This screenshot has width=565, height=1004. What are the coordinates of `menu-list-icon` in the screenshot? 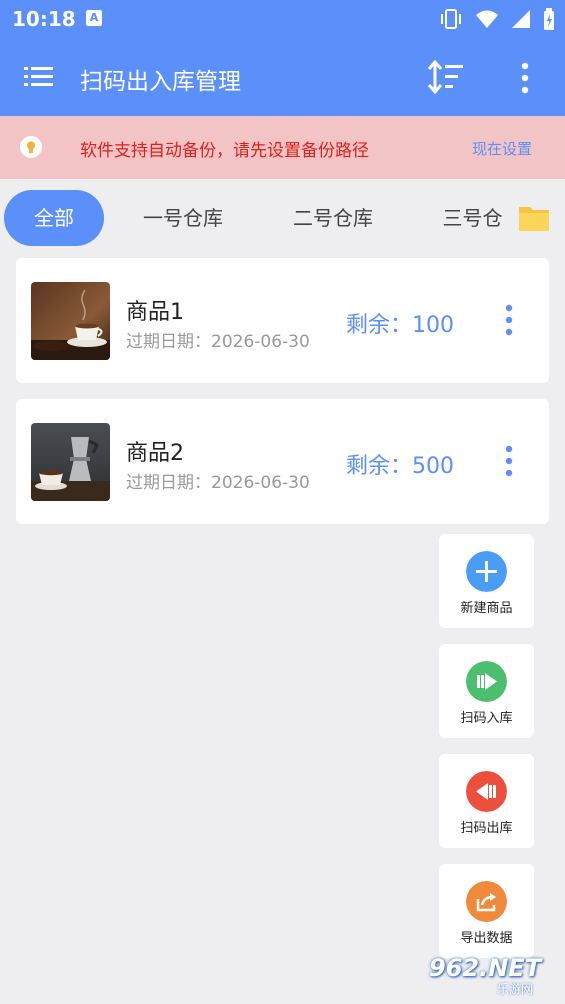 It's located at (39, 77).